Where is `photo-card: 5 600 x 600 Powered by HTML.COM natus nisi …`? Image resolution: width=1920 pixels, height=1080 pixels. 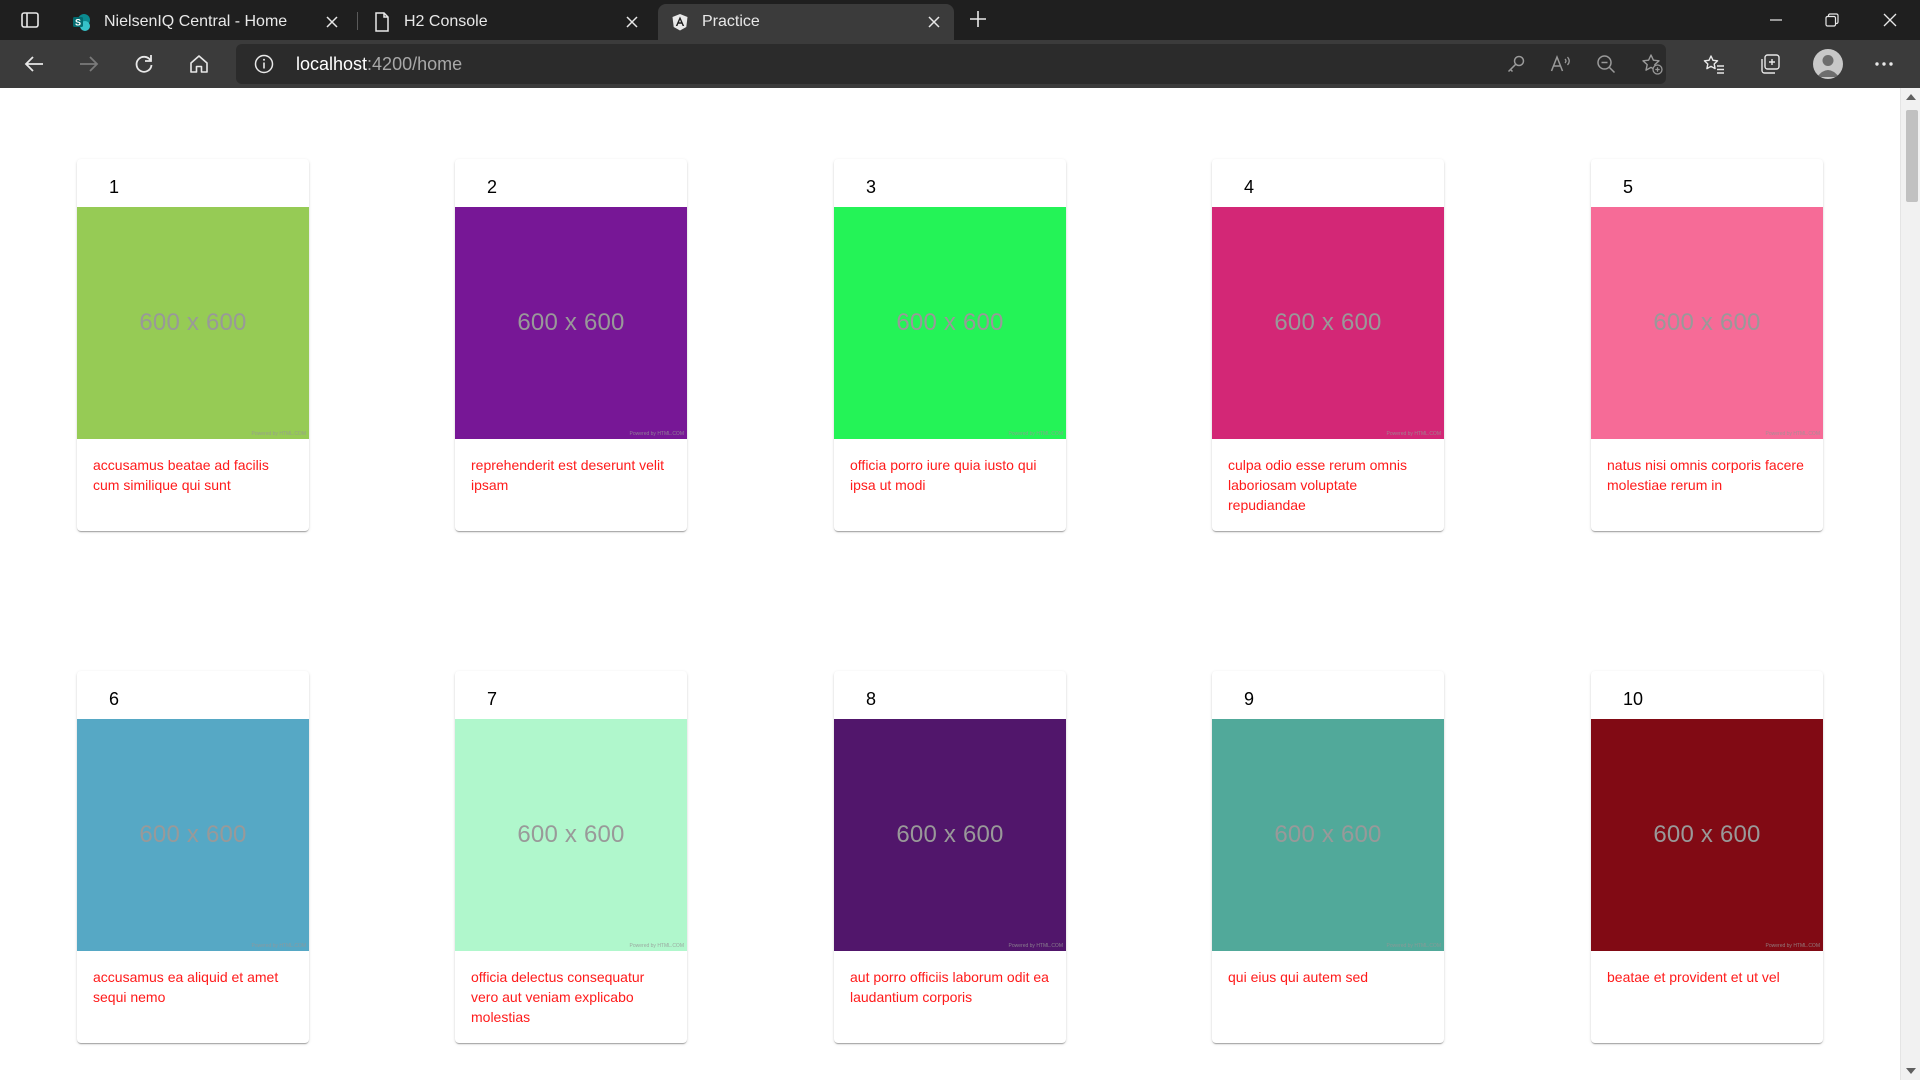 photo-card: 5 600 x 600 Powered by HTML.COM natus nisi … is located at coordinates (1707, 345).